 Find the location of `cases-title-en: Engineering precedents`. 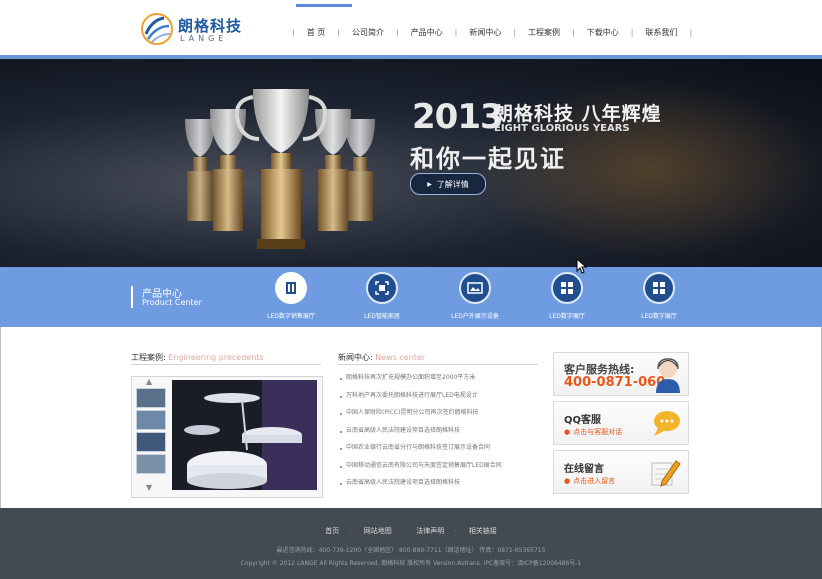

cases-title-en: Engineering precedents is located at coordinates (216, 357).